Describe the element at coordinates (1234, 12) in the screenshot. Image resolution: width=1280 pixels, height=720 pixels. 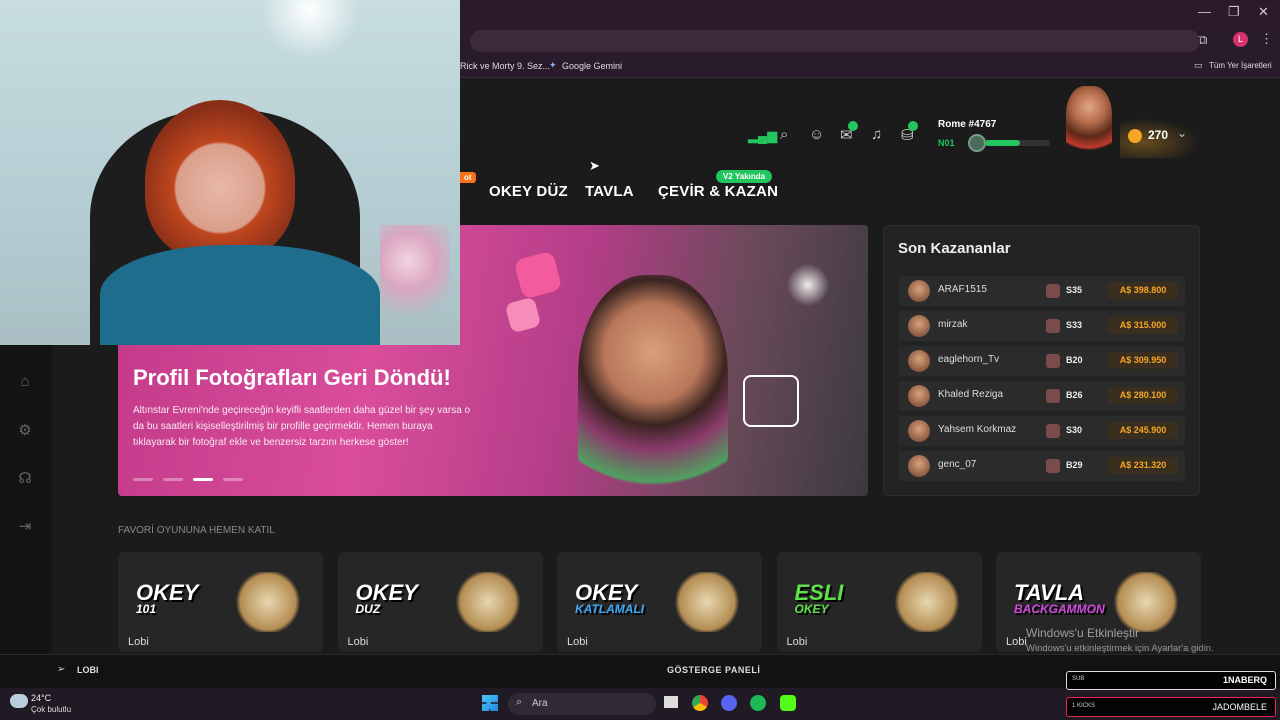
I see `restore-icon: ❐` at that location.